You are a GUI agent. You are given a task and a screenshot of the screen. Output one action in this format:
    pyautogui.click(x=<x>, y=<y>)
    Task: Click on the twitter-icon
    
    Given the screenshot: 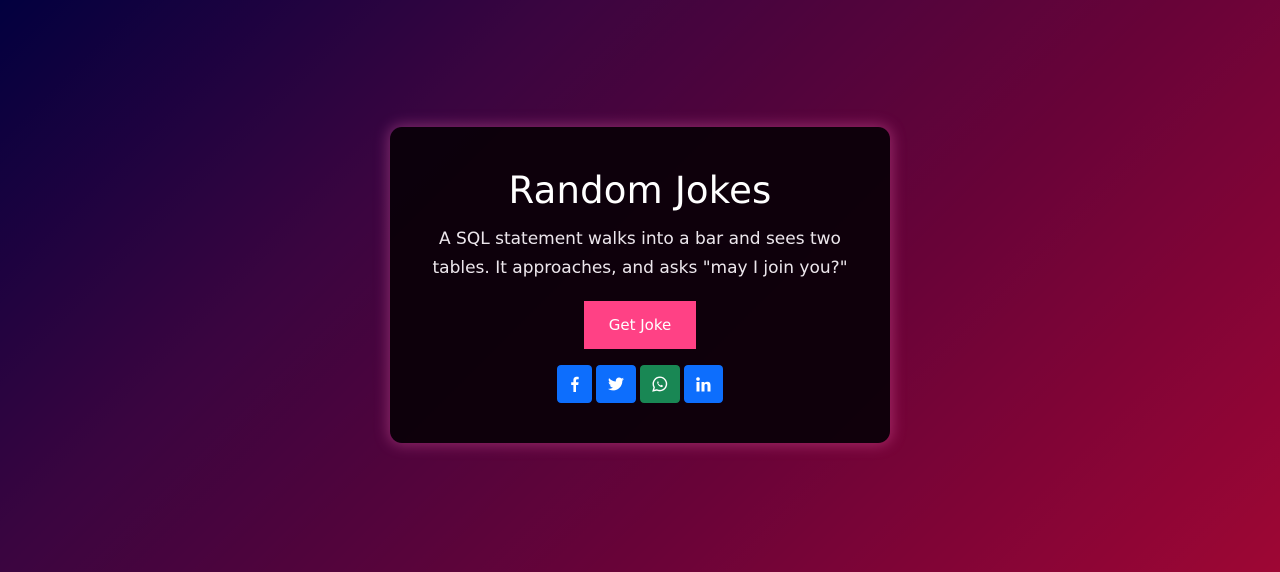 What is the action you would take?
    pyautogui.click(x=616, y=384)
    